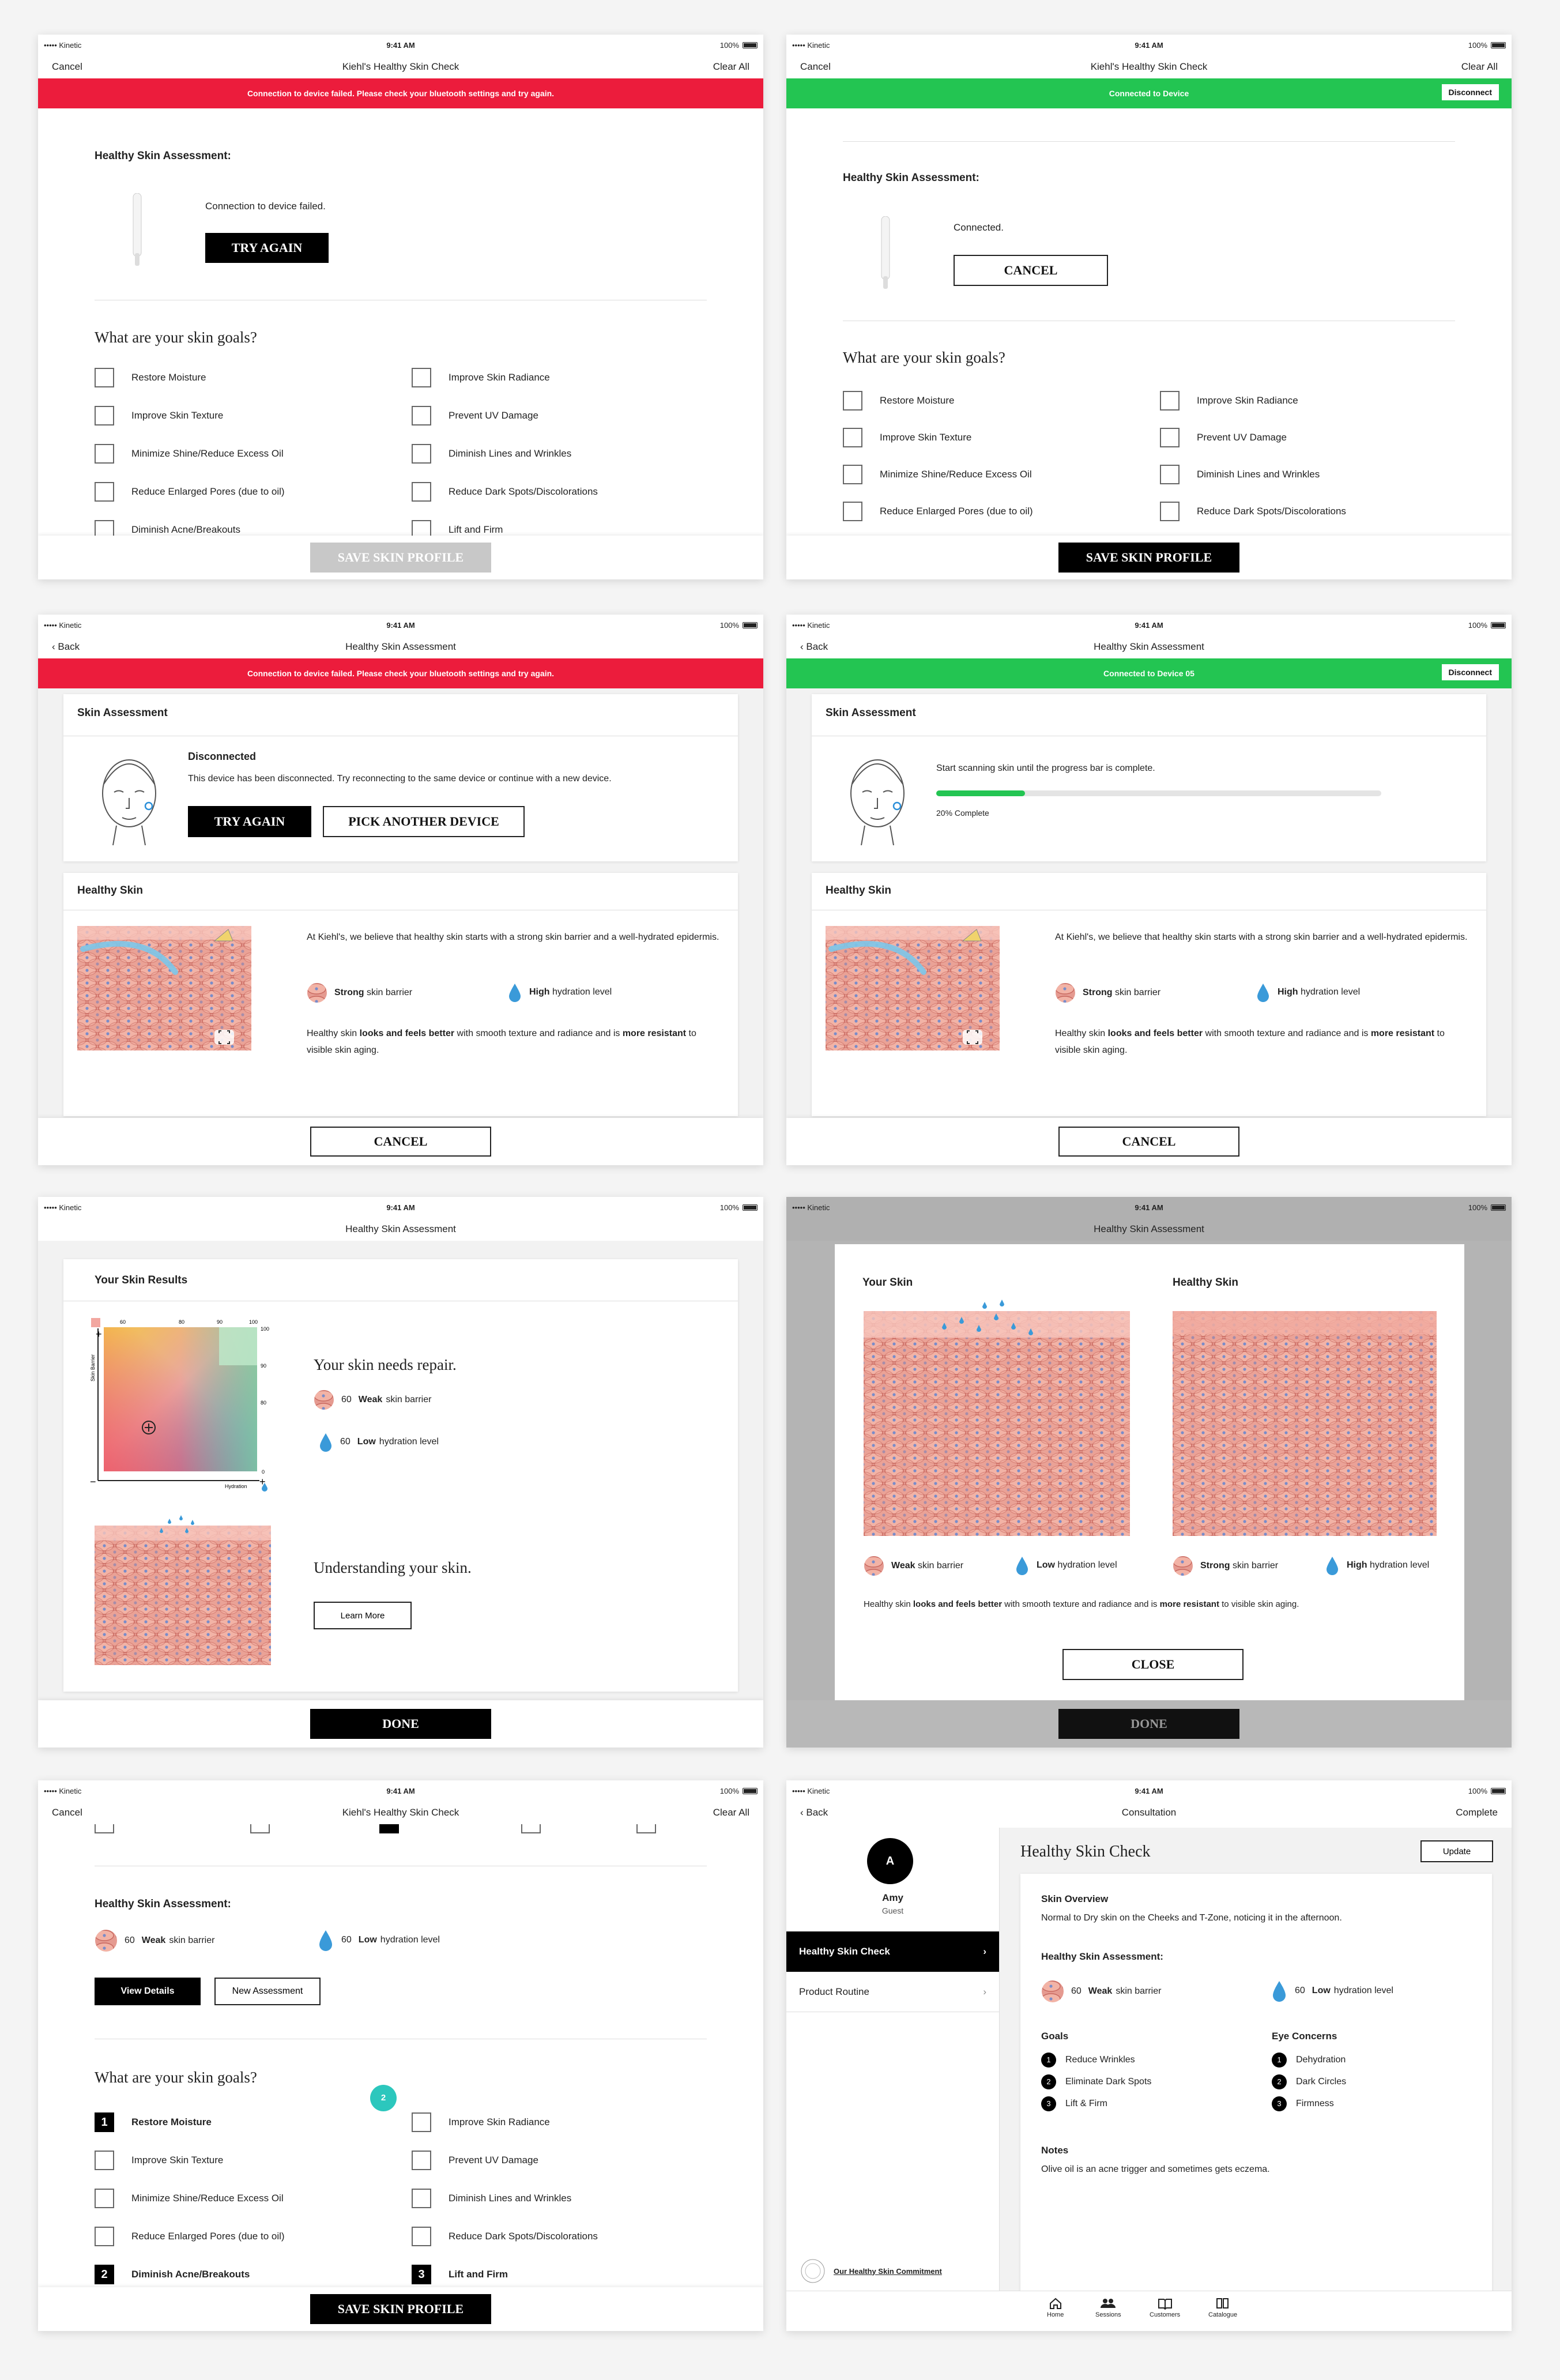 Image resolution: width=1560 pixels, height=2380 pixels. I want to click on tab-customers: Customers, so click(1165, 2308).